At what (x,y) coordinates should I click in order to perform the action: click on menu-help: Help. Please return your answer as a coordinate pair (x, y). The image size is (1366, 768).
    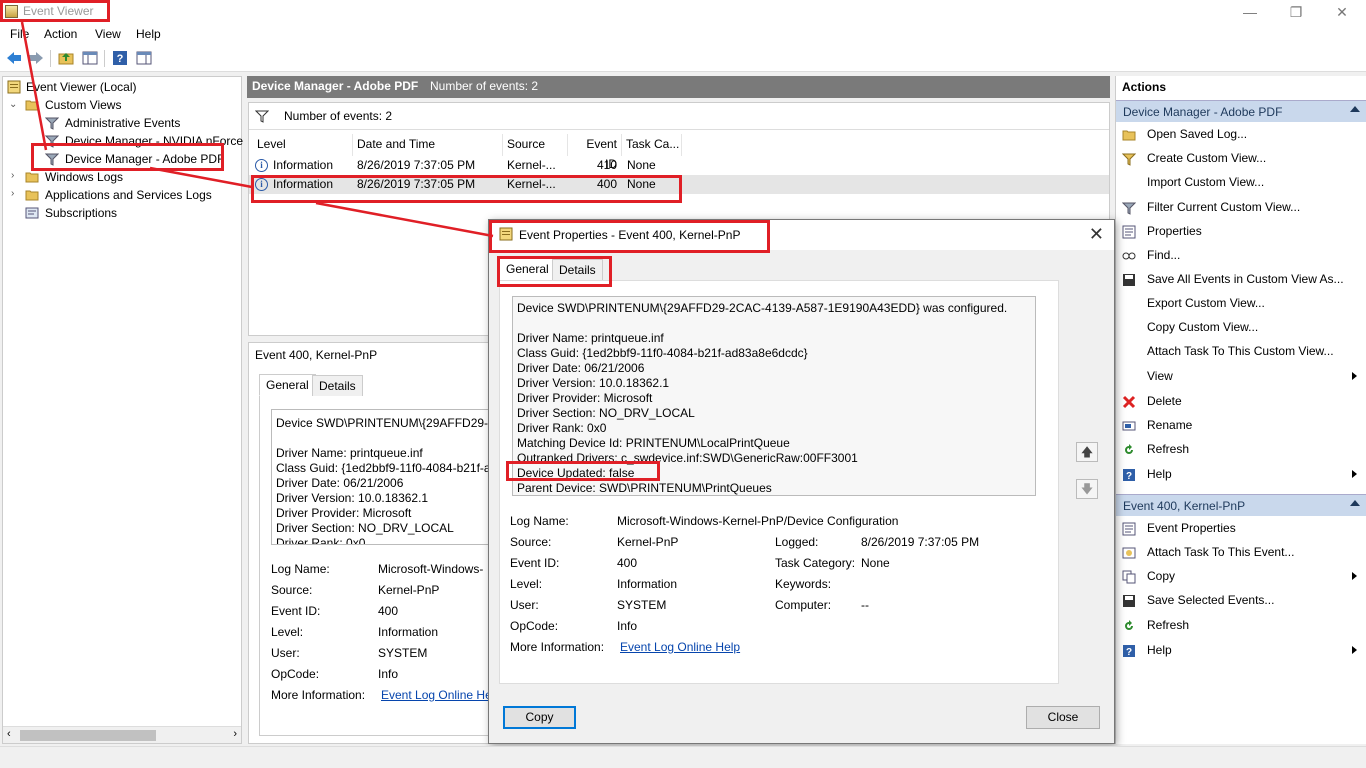
    Looking at the image, I should click on (148, 34).